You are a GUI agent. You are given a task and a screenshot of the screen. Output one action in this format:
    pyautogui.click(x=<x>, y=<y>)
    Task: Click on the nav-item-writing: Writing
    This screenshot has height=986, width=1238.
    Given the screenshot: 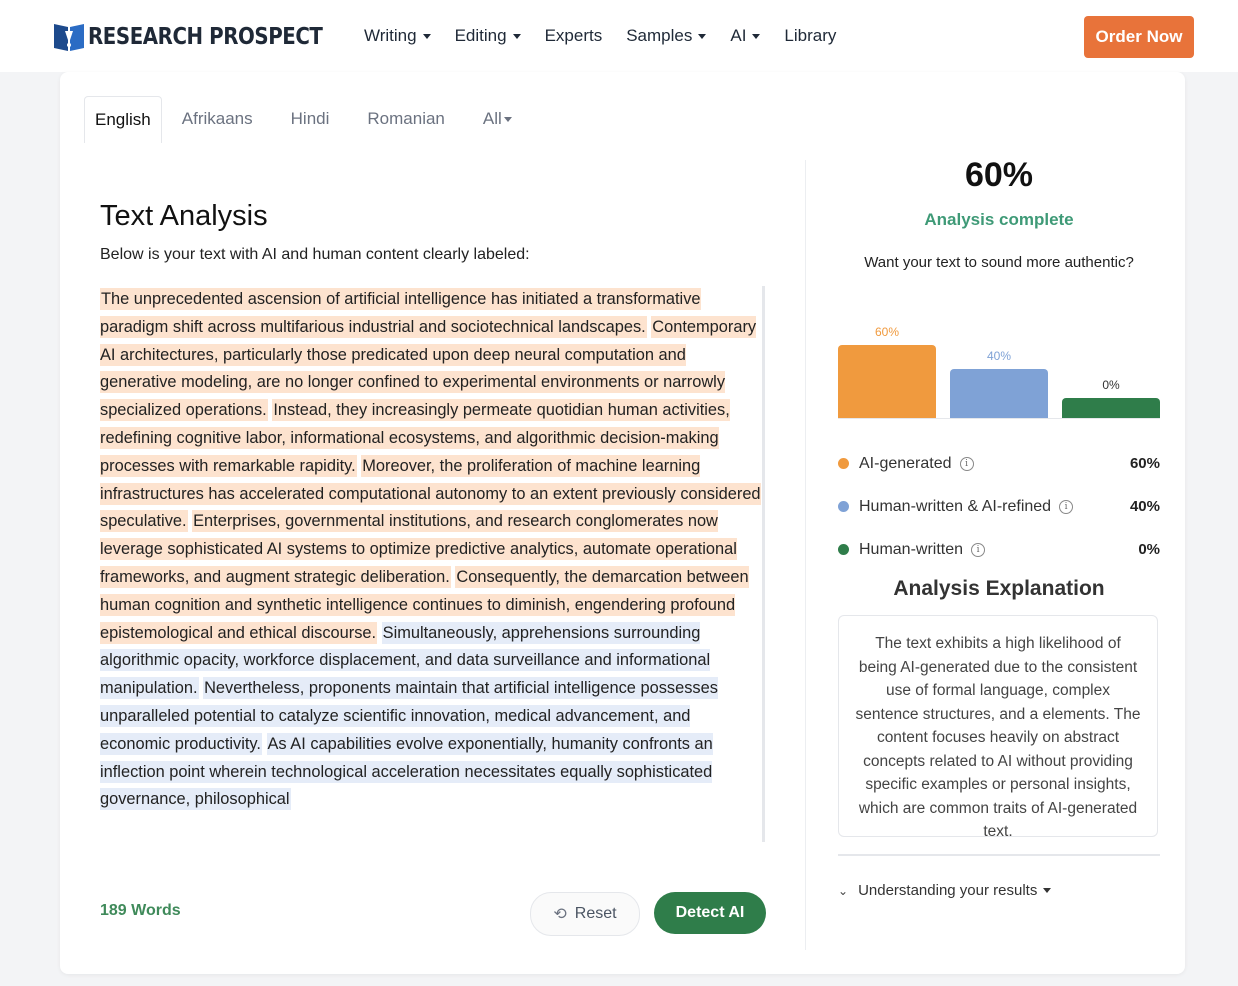 What is the action you would take?
    pyautogui.click(x=397, y=36)
    